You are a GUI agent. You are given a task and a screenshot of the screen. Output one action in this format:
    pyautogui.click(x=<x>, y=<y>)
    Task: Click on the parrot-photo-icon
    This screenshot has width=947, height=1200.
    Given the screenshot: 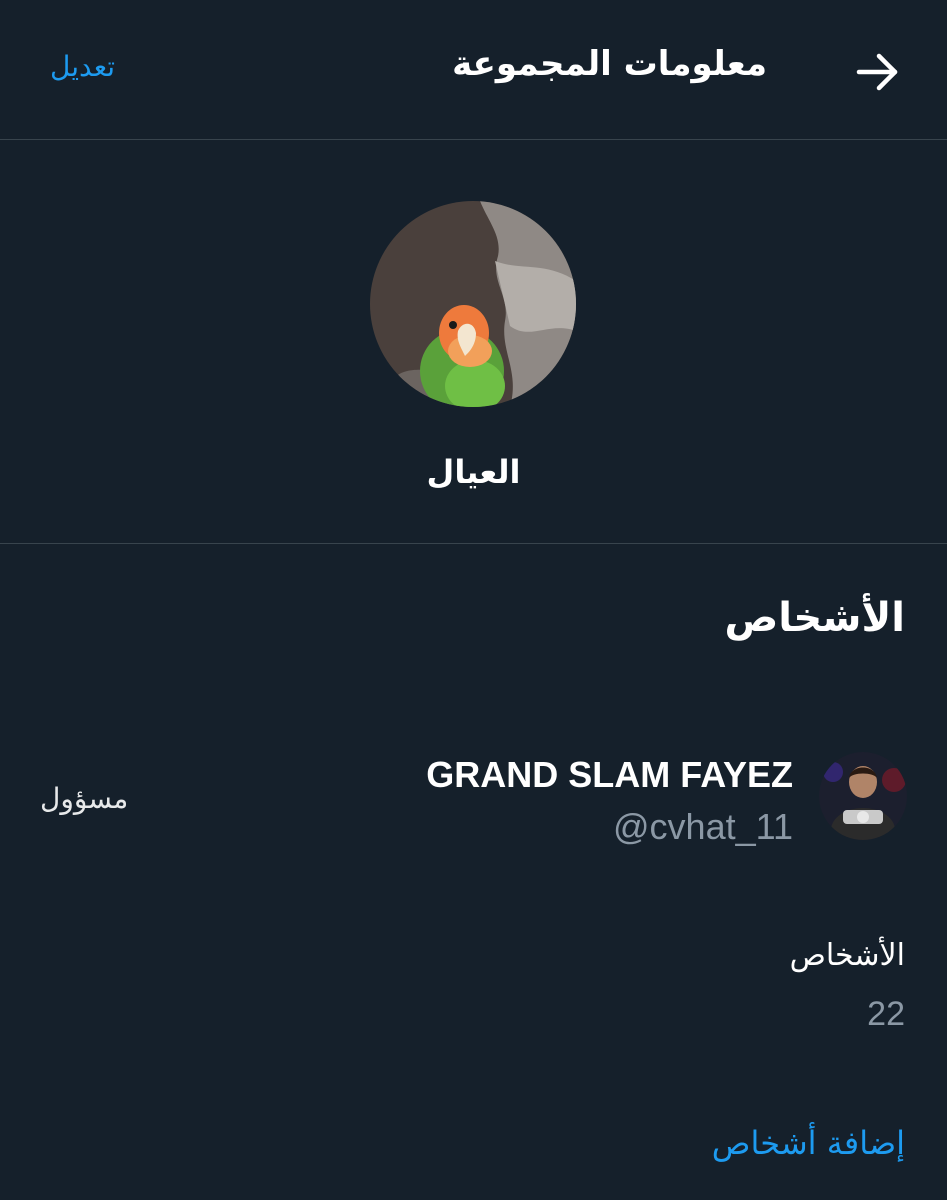 What is the action you would take?
    pyautogui.click(x=473, y=304)
    